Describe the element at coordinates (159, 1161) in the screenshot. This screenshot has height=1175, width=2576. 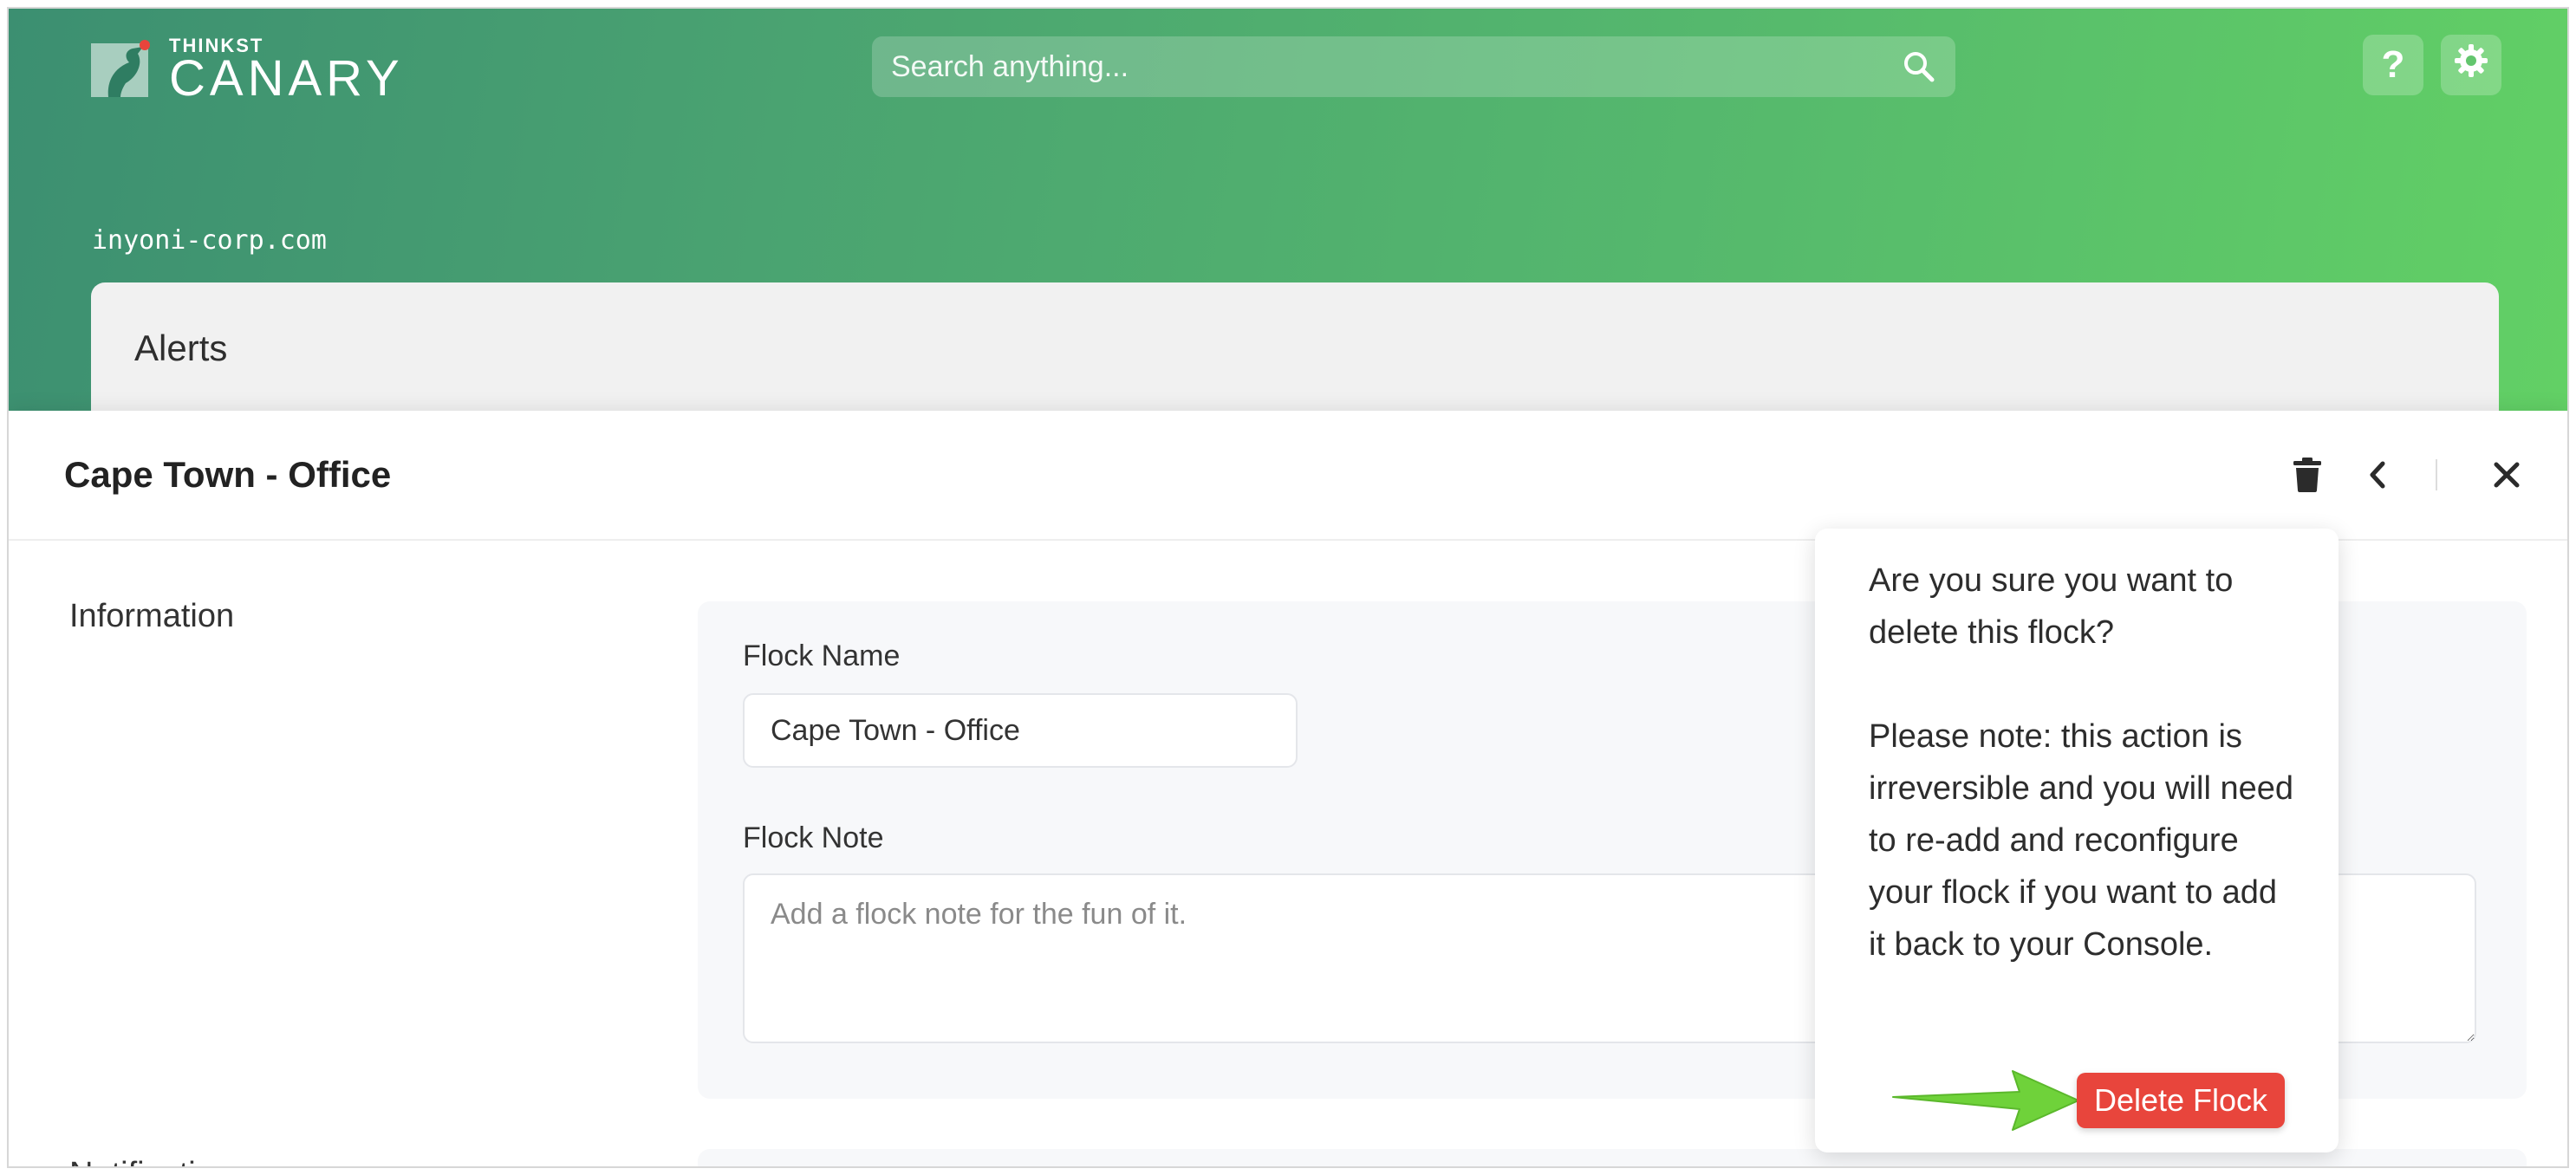
I see `section-notifications: Notifications` at that location.